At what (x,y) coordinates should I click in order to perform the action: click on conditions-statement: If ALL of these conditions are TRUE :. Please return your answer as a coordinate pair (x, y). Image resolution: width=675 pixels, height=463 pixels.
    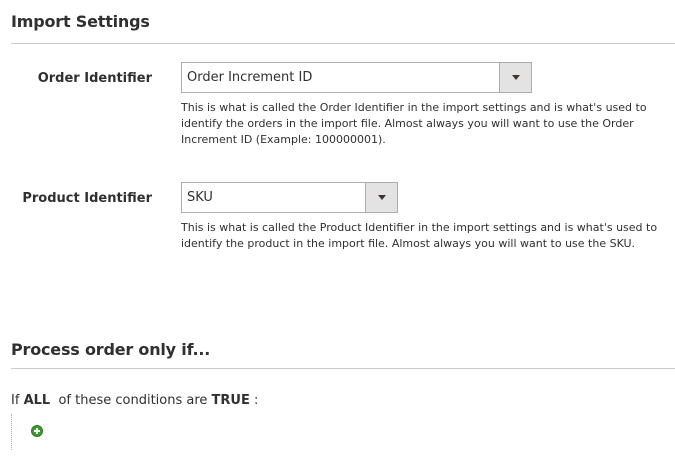
    Looking at the image, I should click on (134, 400).